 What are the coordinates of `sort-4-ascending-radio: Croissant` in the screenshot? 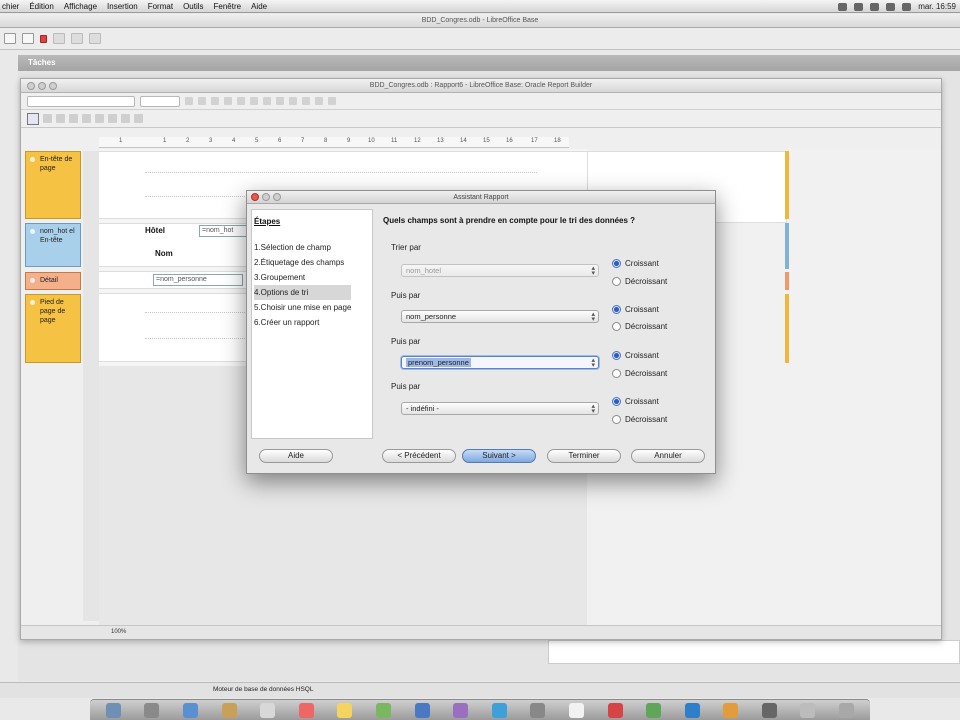 It's located at (635, 401).